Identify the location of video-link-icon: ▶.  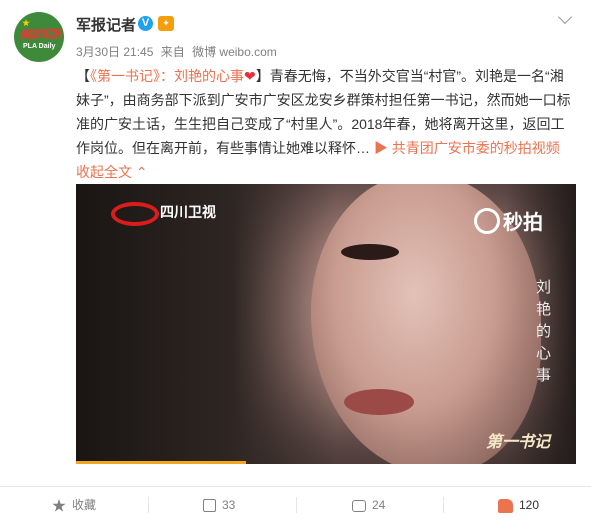
(382, 148).